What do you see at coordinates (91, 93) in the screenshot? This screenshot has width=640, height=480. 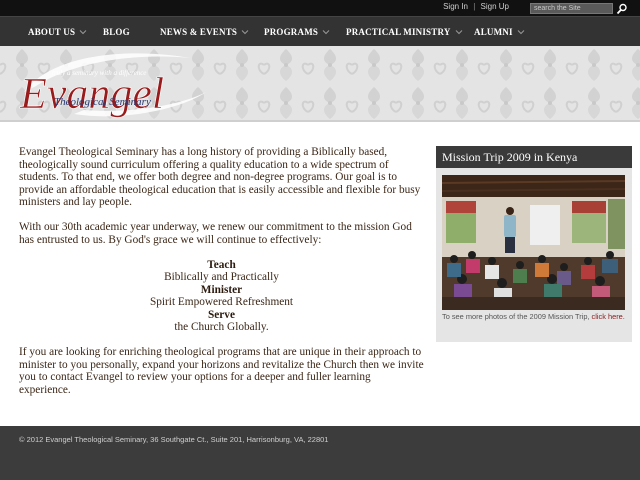 I see `logo-name: Evangel` at bounding box center [91, 93].